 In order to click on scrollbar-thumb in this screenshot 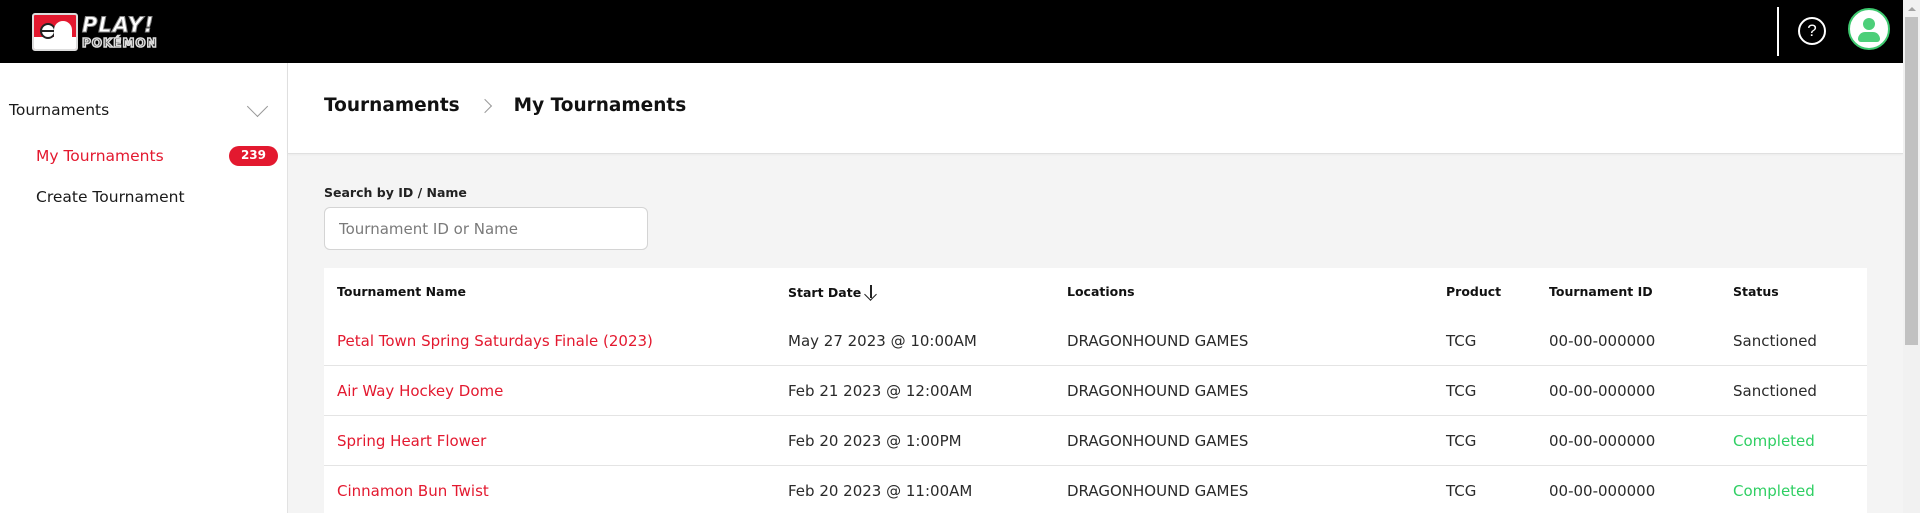, I will do `click(1911, 181)`.